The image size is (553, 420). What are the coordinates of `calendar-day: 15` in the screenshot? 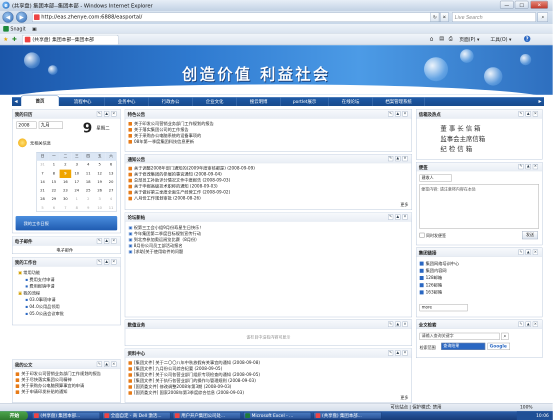 It's located at (53, 182).